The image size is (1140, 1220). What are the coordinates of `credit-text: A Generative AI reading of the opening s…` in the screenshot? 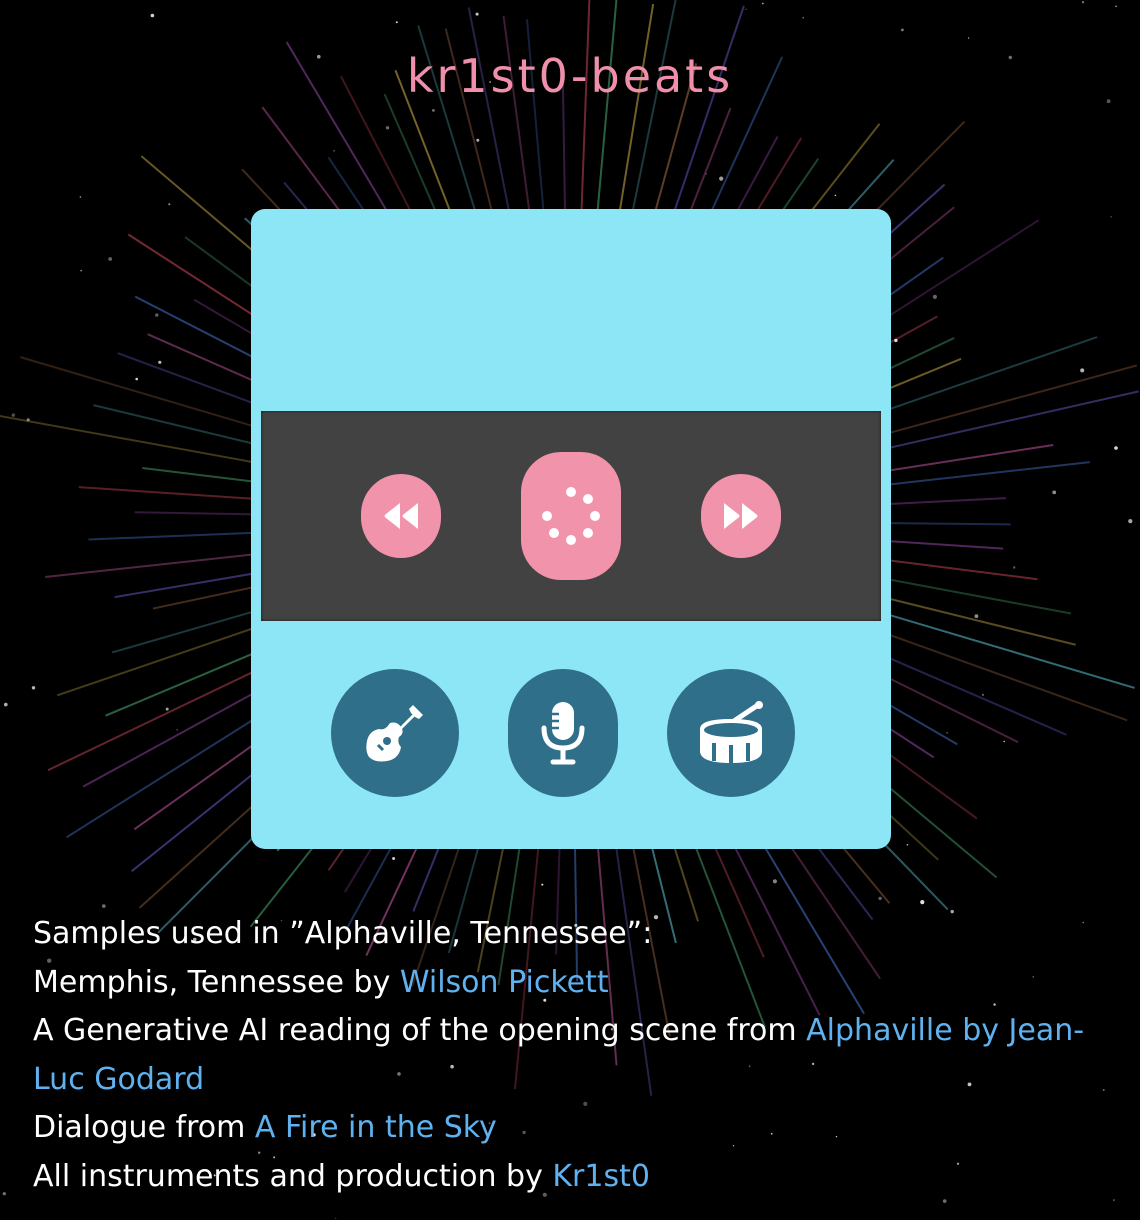 It's located at (420, 1030).